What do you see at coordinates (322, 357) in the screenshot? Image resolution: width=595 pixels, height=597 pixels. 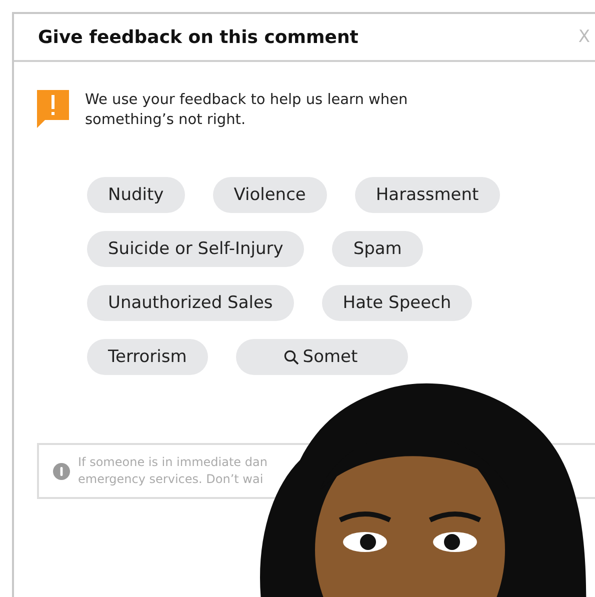 I see `search-option: Somet` at bounding box center [322, 357].